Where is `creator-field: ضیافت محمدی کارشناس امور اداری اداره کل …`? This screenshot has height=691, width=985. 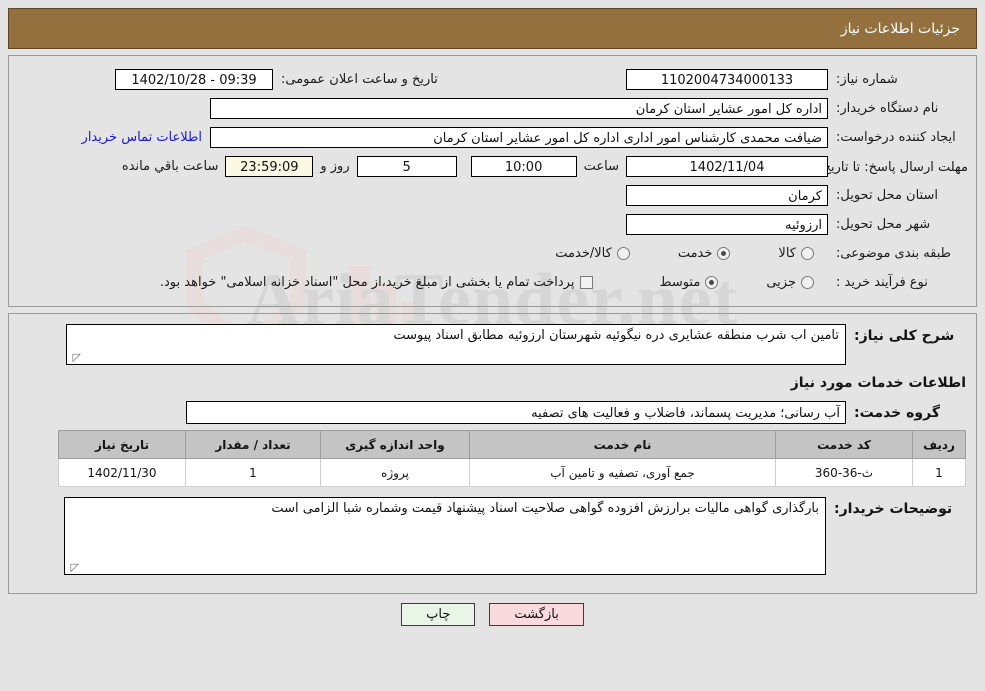 creator-field: ضیافت محمدی کارشناس امور اداری اداره کل … is located at coordinates (519, 137).